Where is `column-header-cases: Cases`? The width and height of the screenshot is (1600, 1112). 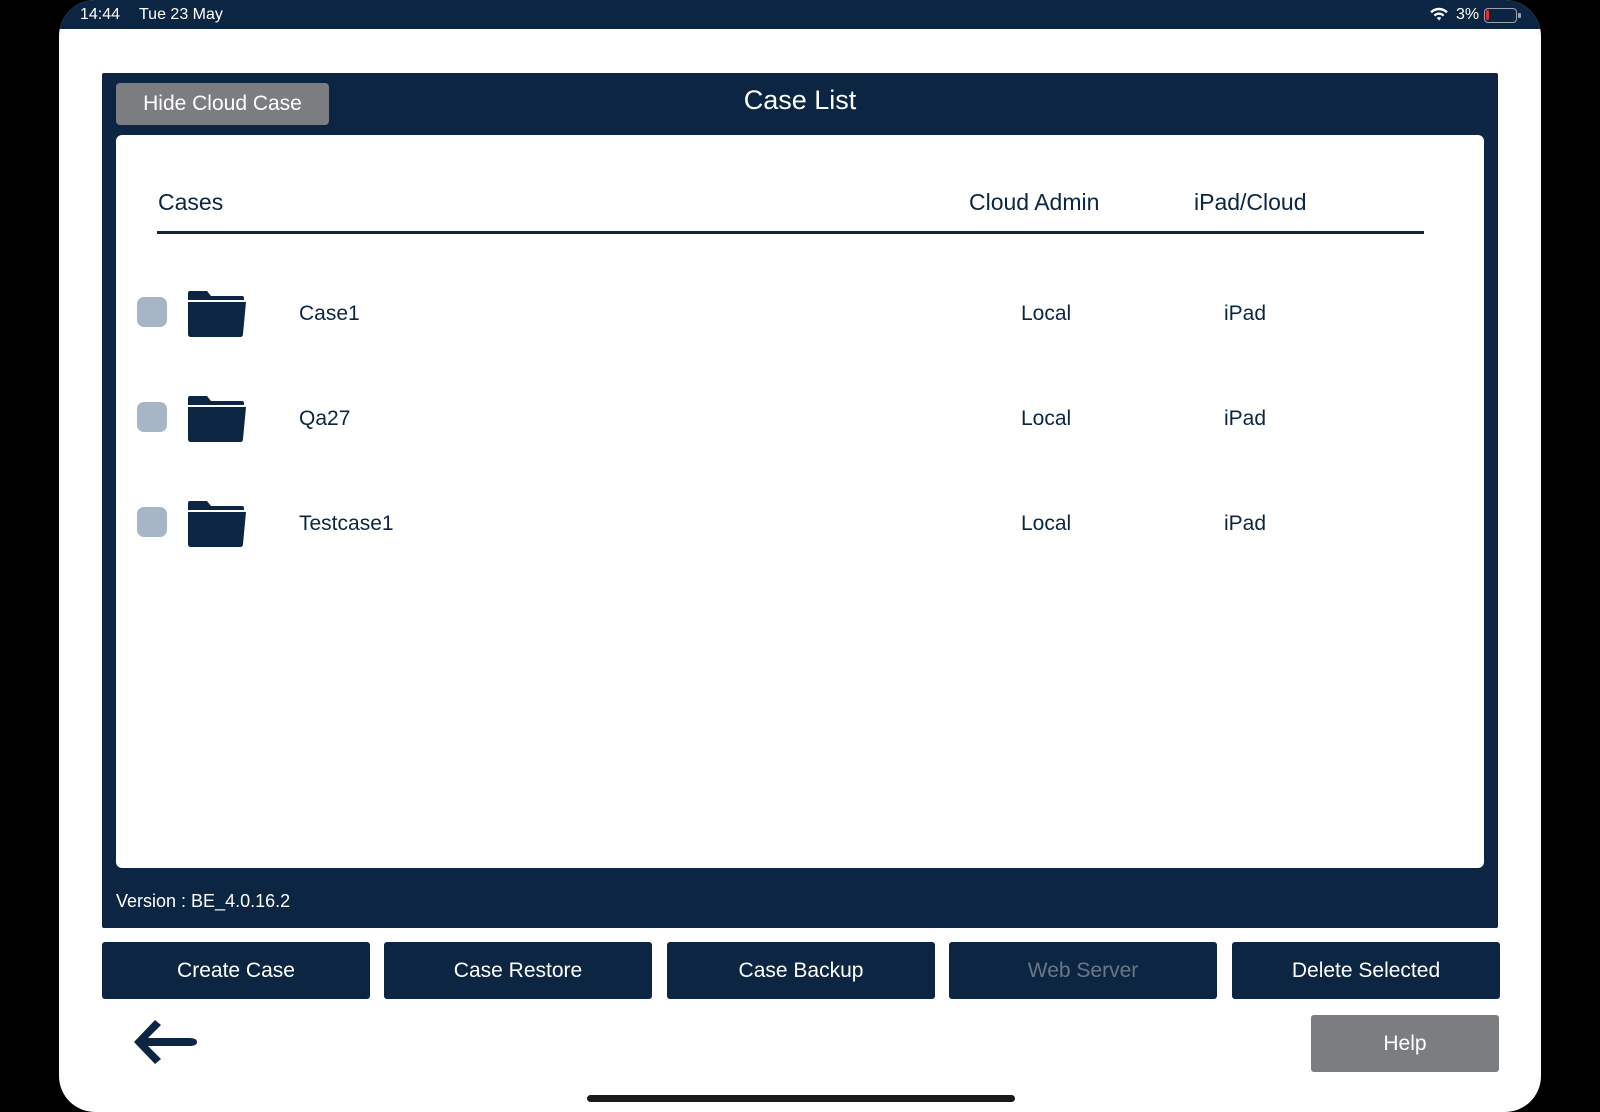 column-header-cases: Cases is located at coordinates (191, 202).